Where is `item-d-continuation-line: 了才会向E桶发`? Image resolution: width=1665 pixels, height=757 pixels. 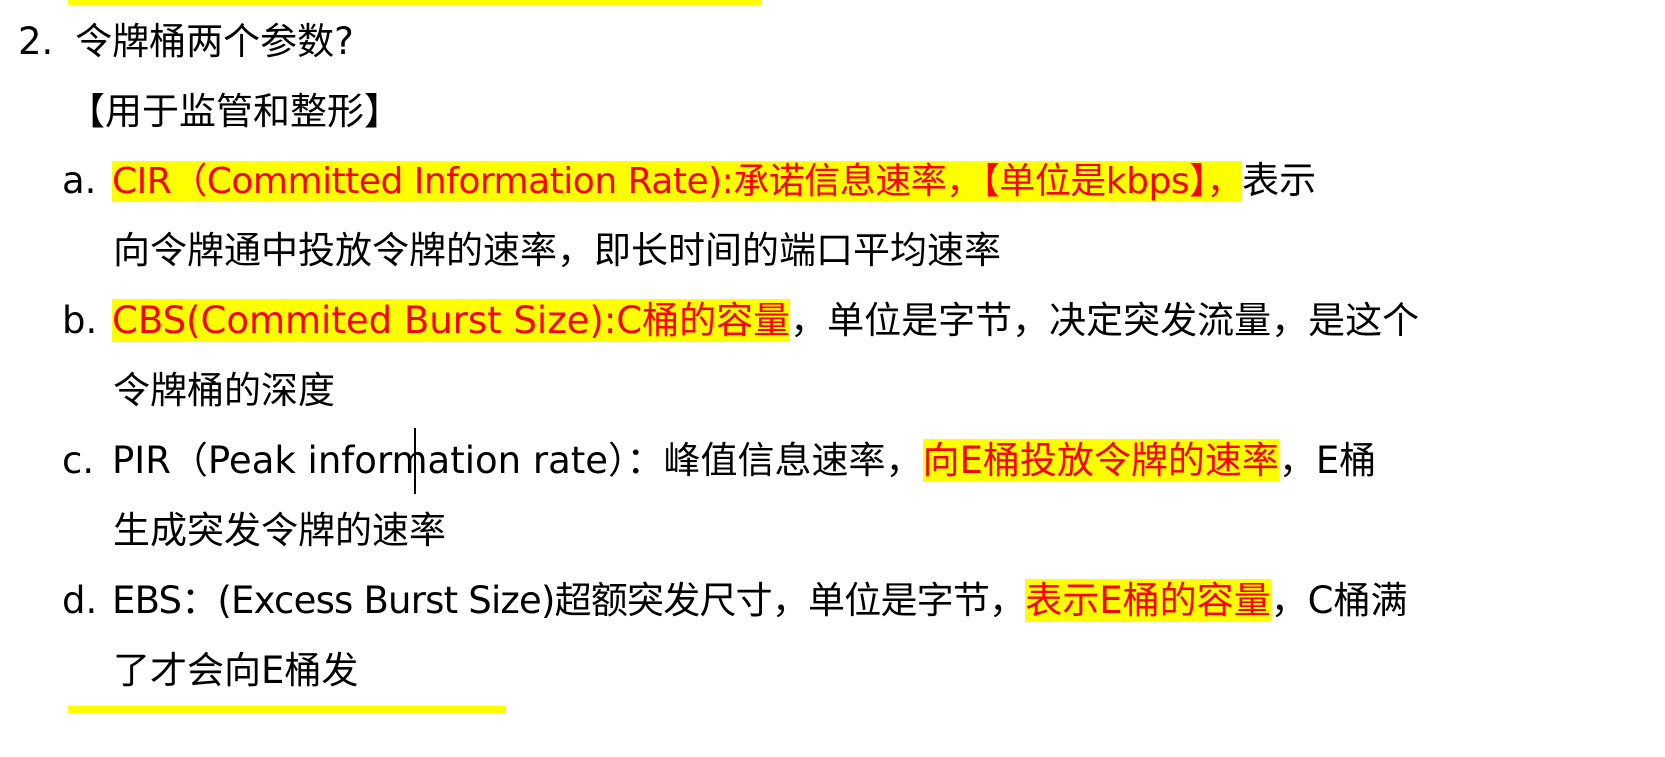 item-d-continuation-line: 了才会向E桶发 is located at coordinates (235, 671).